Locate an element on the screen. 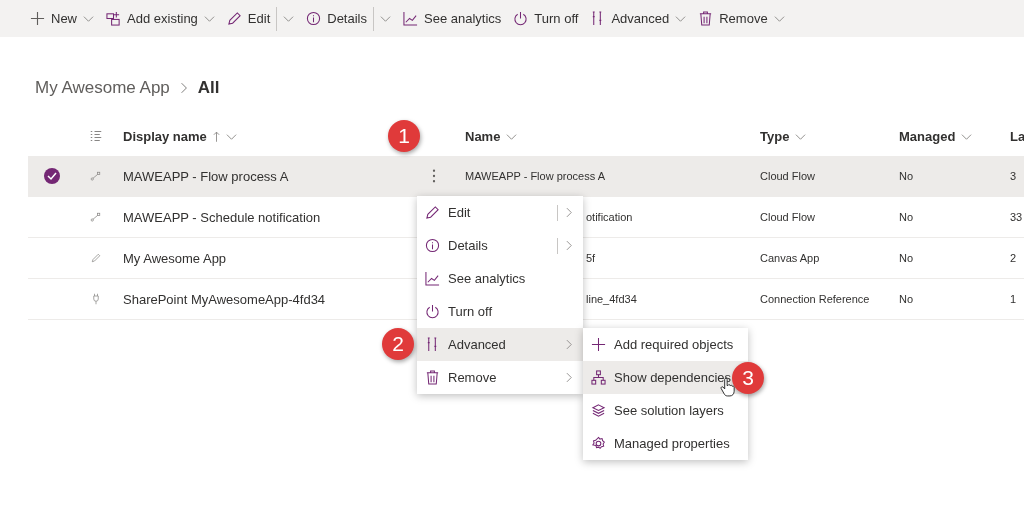 The image size is (1024, 510). table-cell-text: 3 is located at coordinates (1013, 176).